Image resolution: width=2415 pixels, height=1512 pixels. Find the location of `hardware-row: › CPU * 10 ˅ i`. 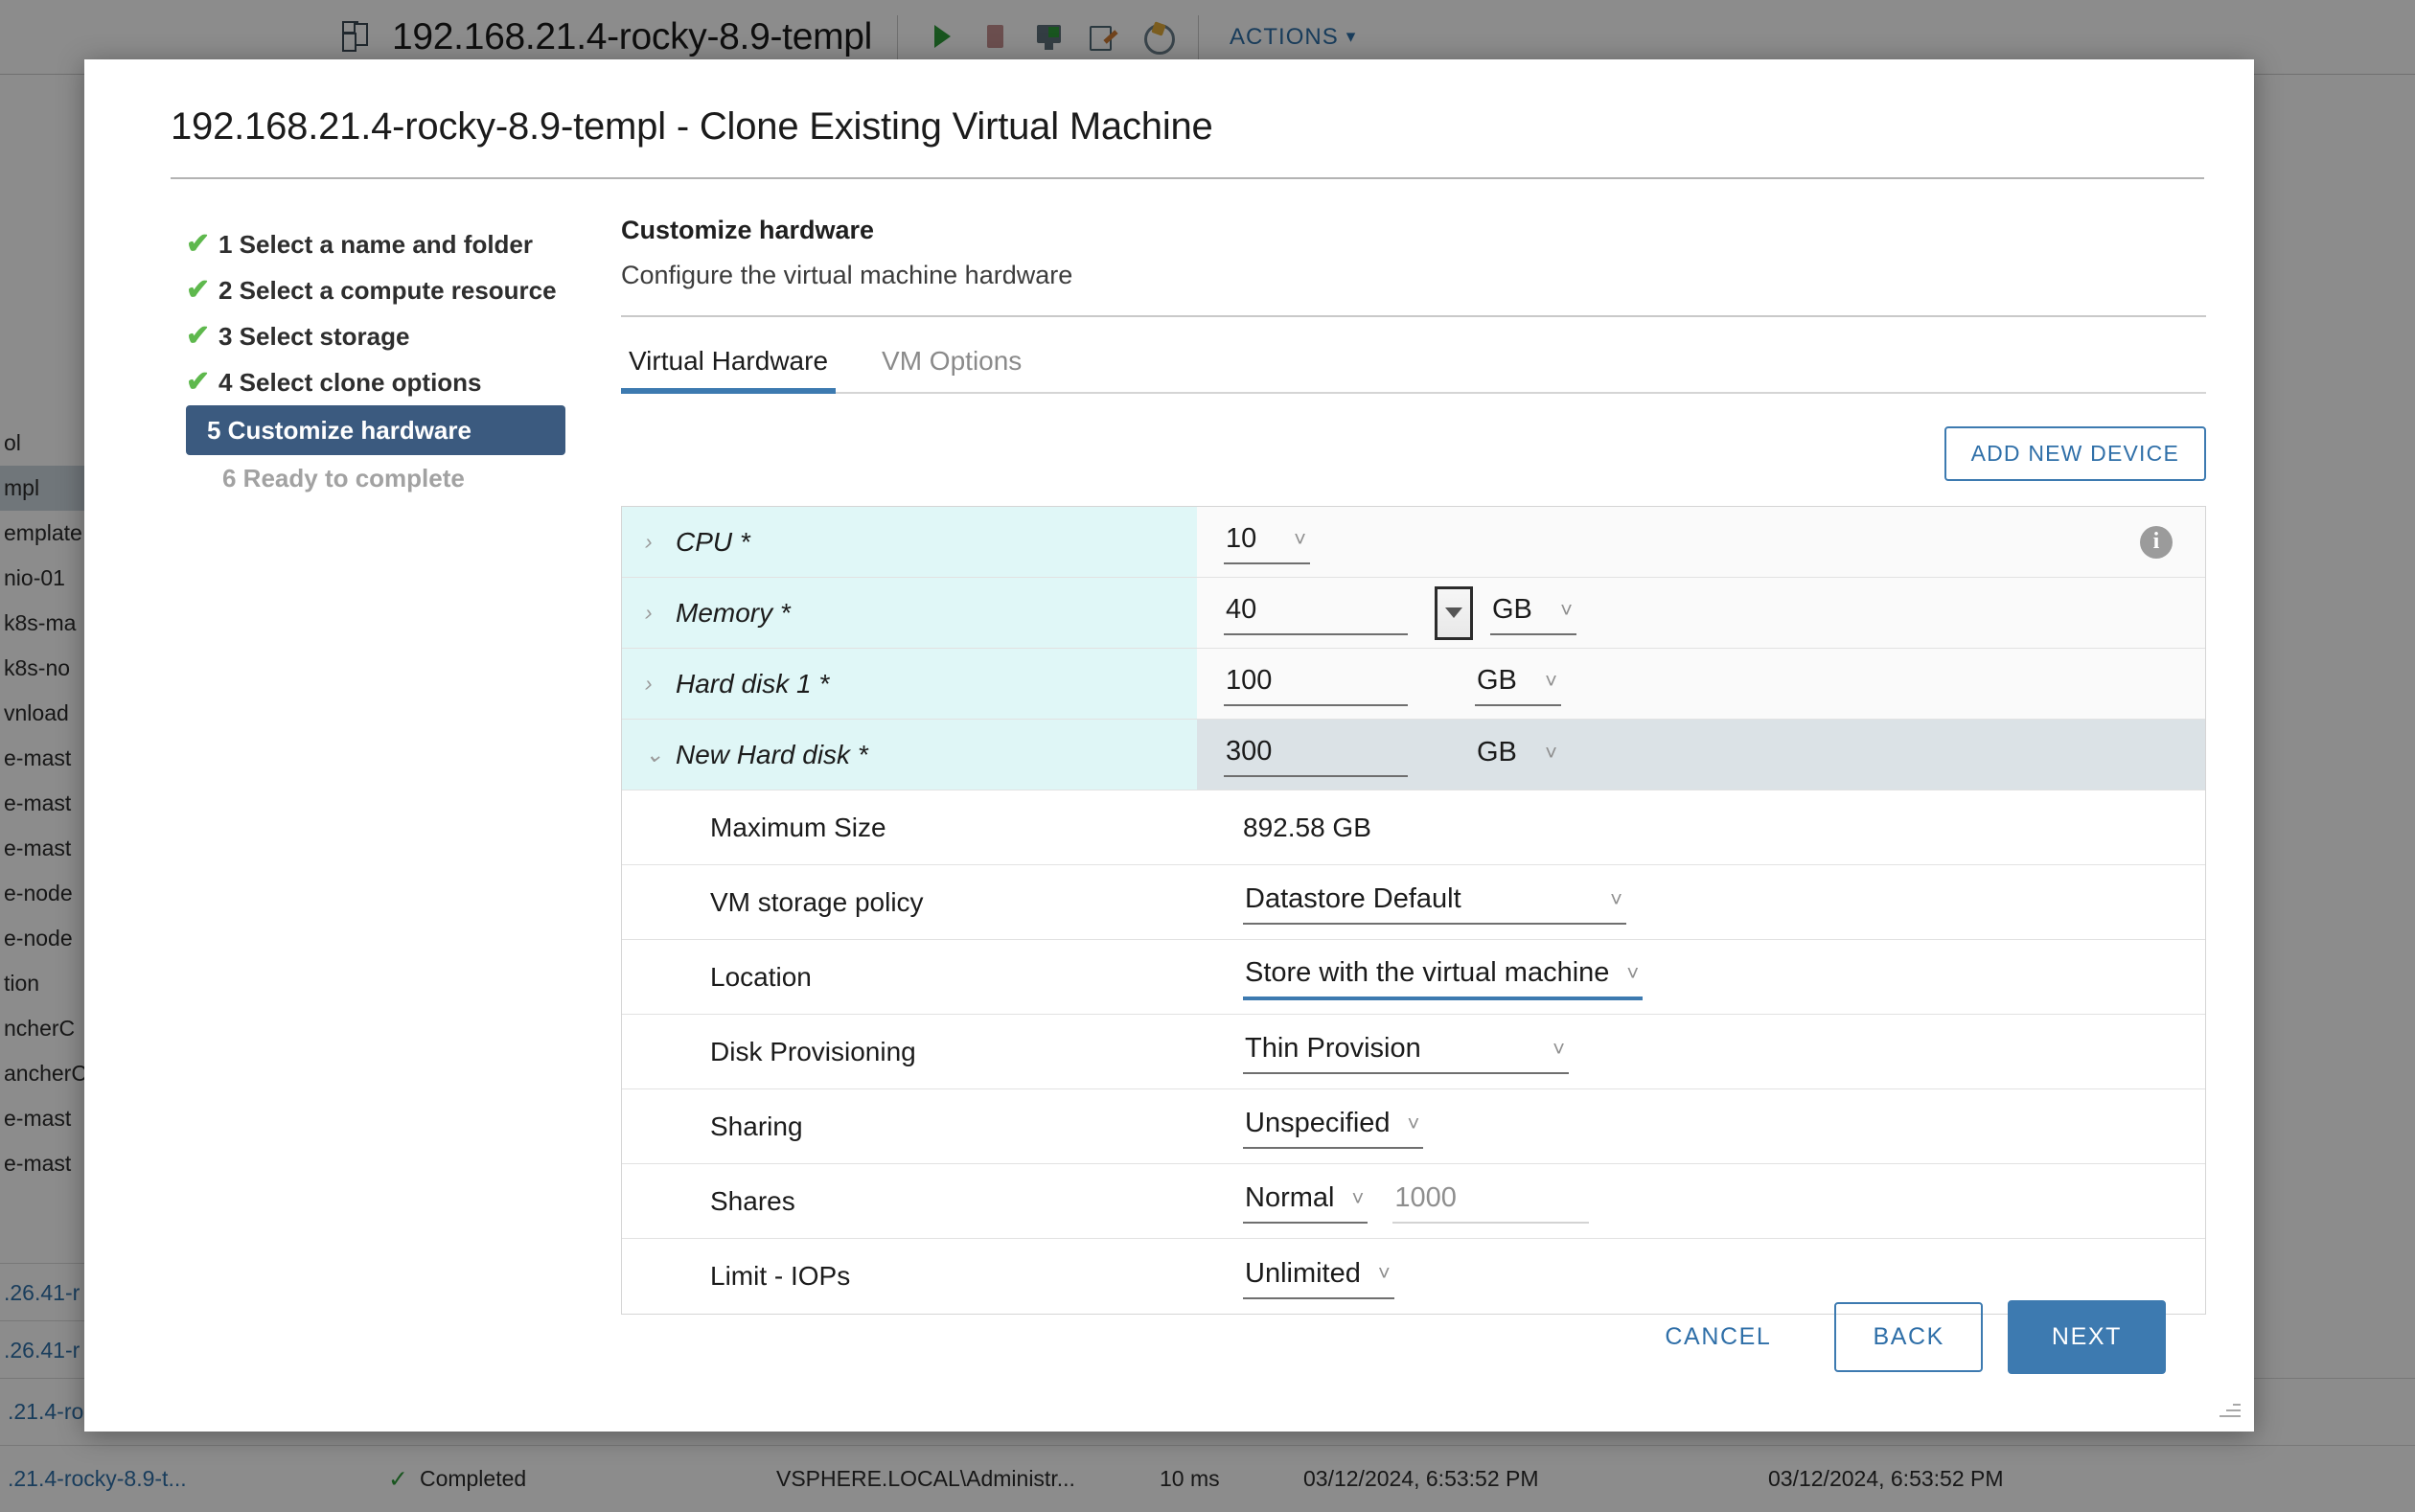

hardware-row: › CPU * 10 ˅ i is located at coordinates (1413, 542).